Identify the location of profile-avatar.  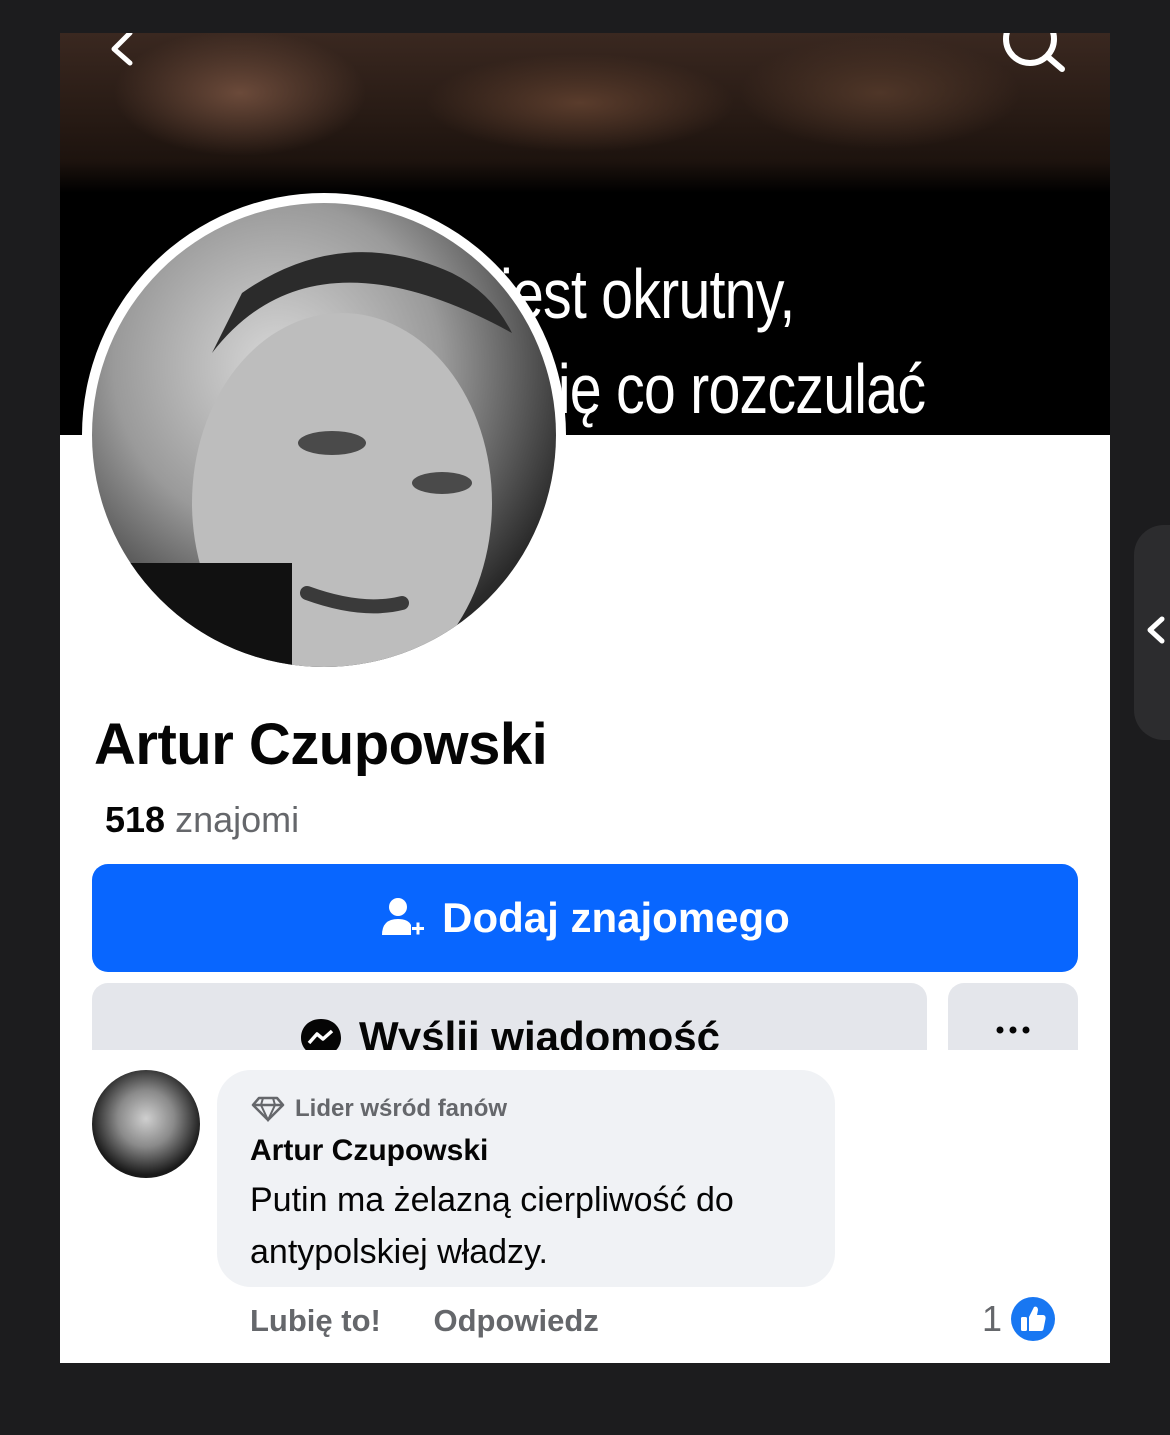
(324, 435).